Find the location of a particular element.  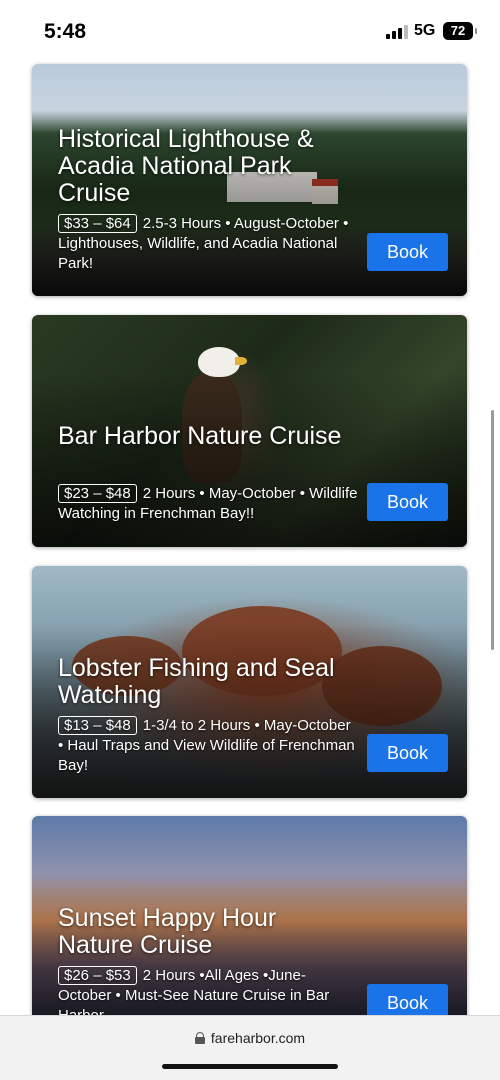

tour-title: Sunset Happy Hour Nature Cruise is located at coordinates (167, 931).